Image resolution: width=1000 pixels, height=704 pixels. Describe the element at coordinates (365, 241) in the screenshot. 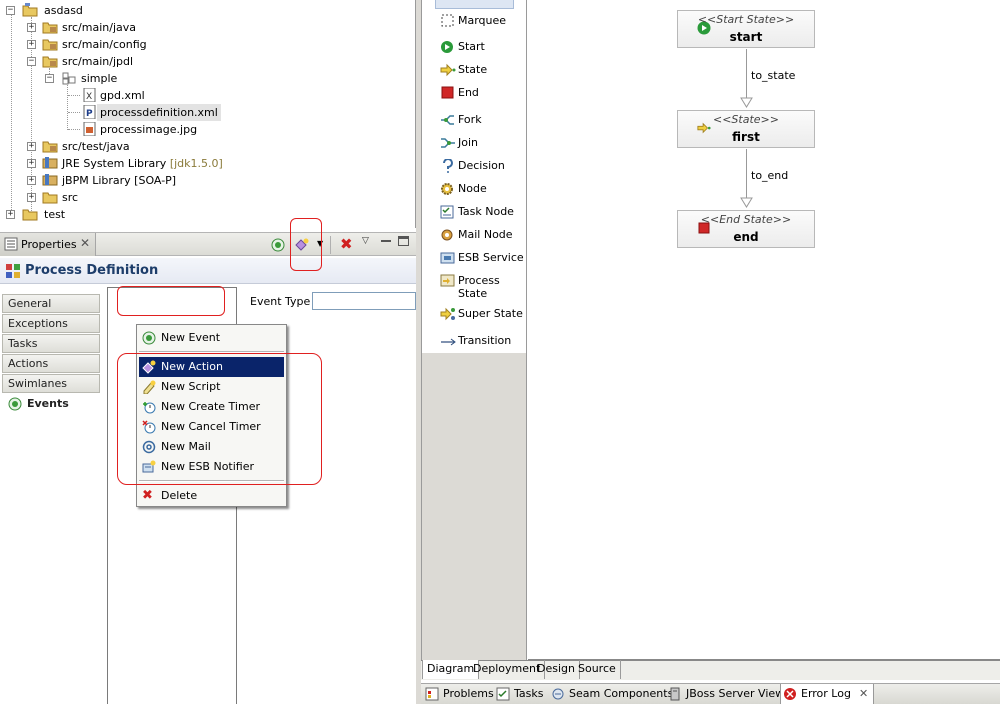

I see `view-menu-icon: ▽` at that location.